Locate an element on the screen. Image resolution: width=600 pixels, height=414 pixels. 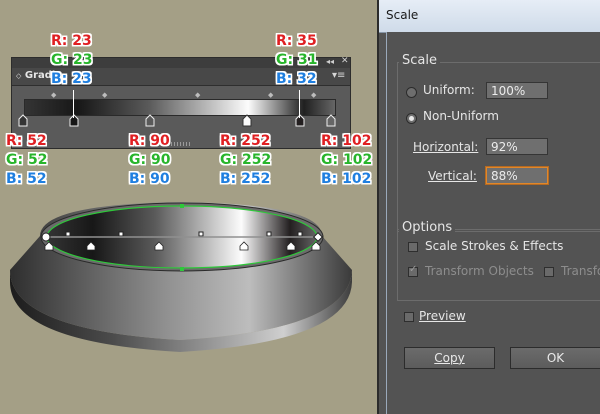
preview-checkbox is located at coordinates (409, 317).